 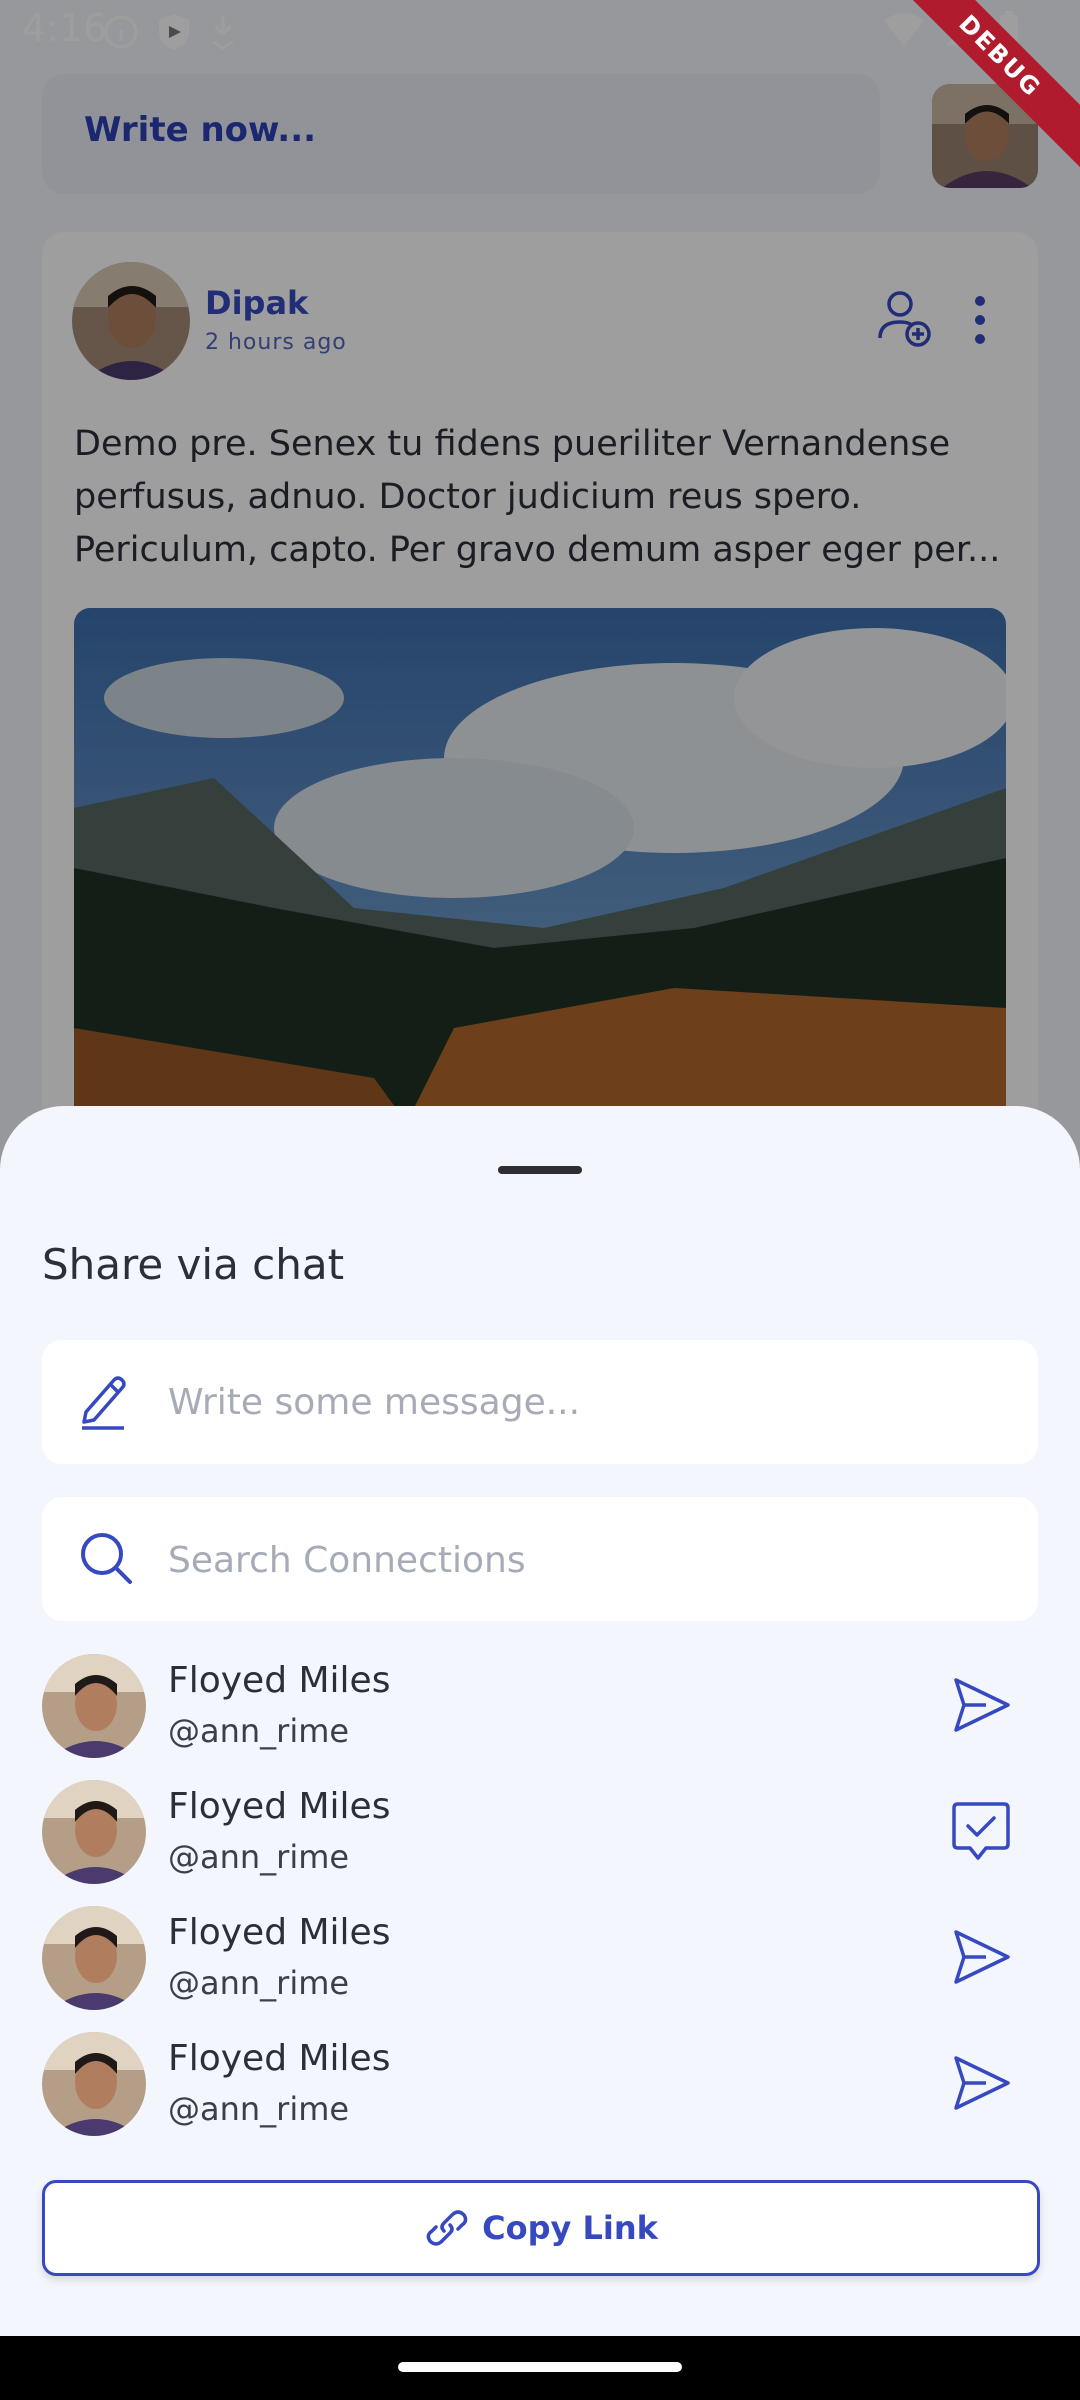 I want to click on home-gesture-handle, so click(x=540, y=2367).